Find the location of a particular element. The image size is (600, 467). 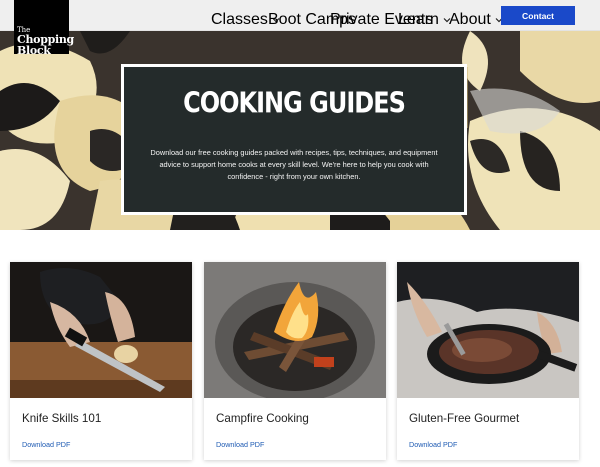

page-title: COOKING GUIDES is located at coordinates (294, 103).